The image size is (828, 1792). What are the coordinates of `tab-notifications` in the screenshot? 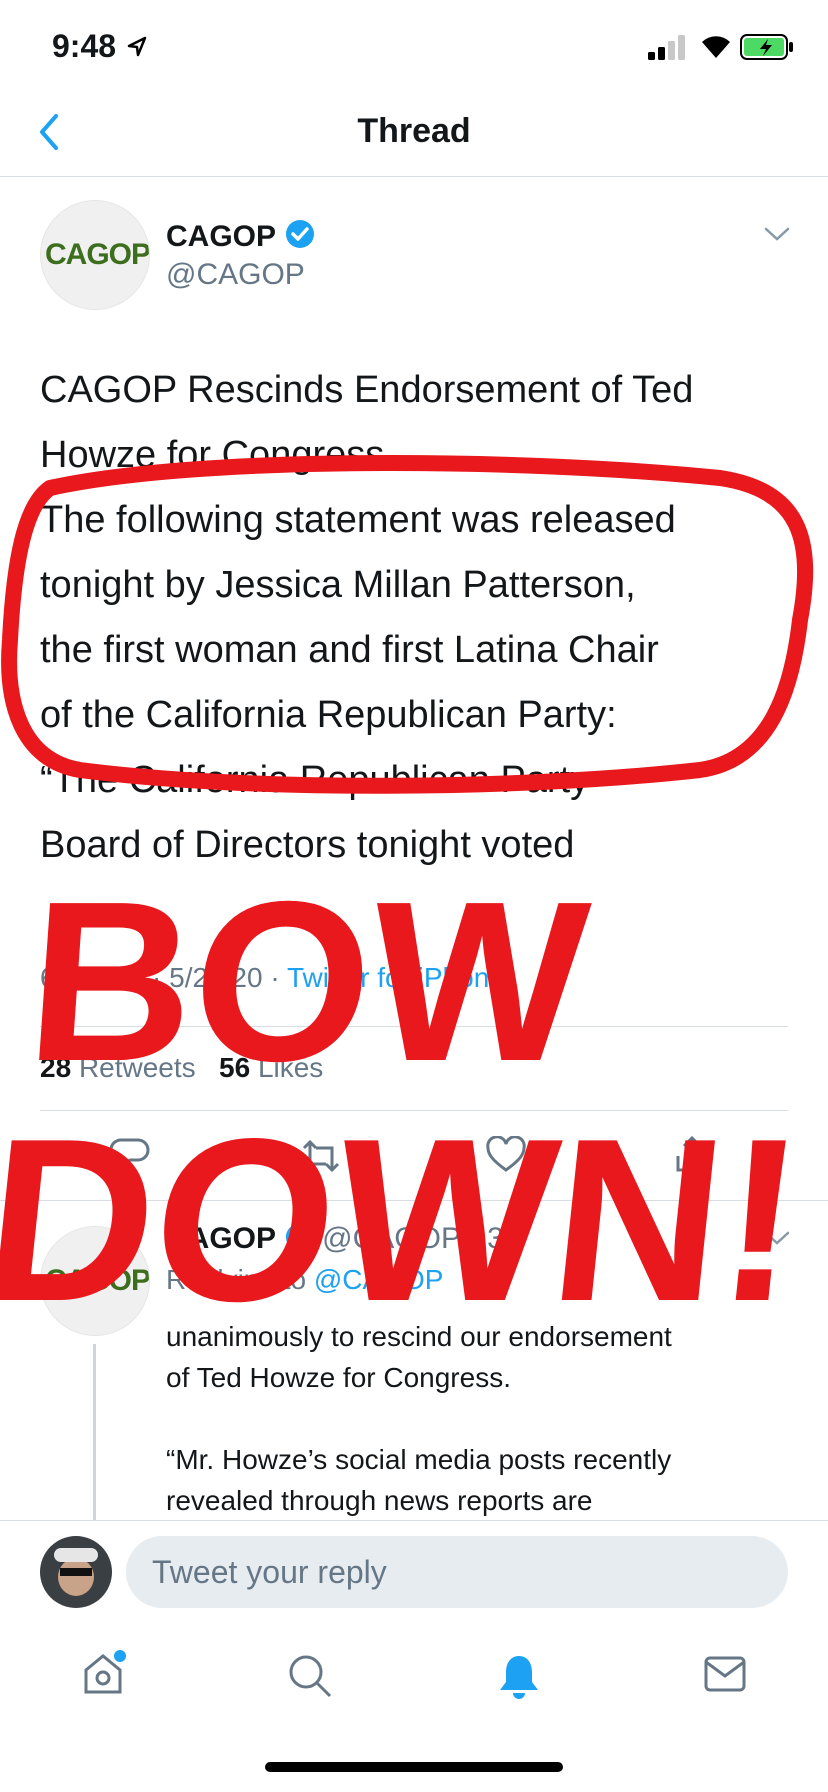 It's located at (519, 1678).